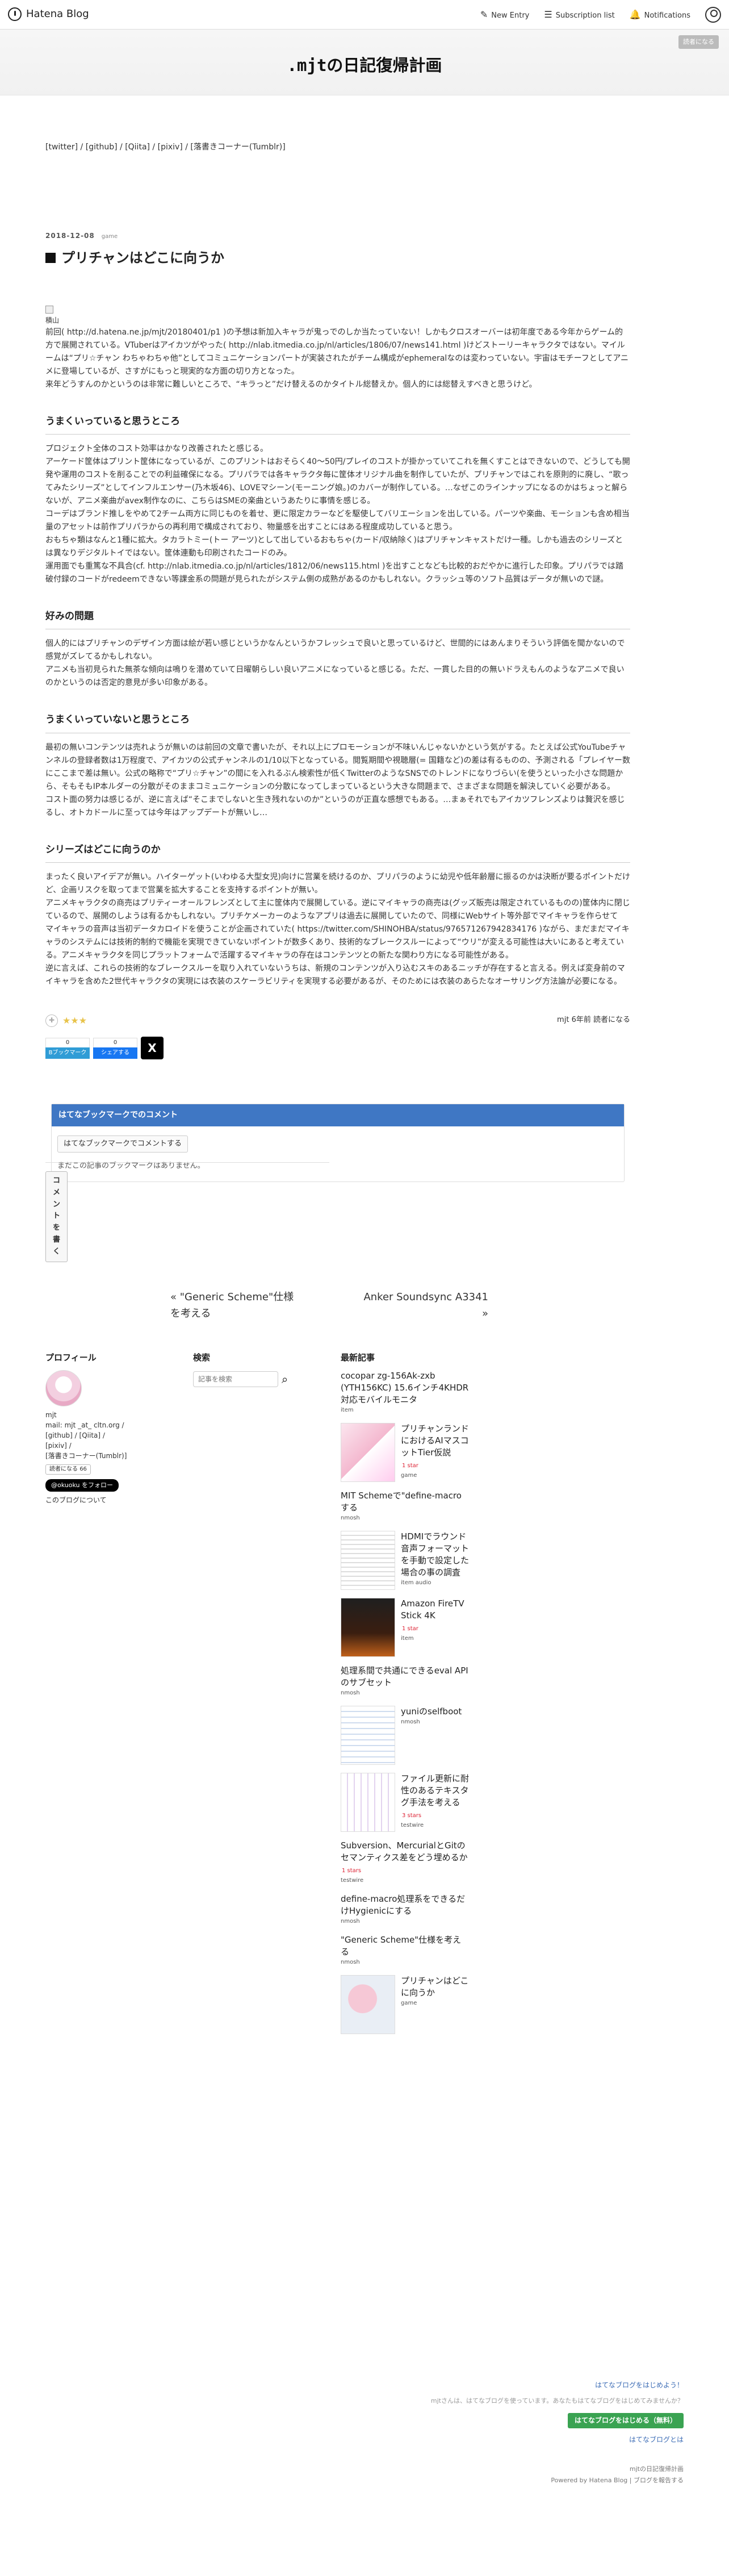 Image resolution: width=729 pixels, height=2576 pixels. What do you see at coordinates (236, 1305) in the screenshot?
I see `prev-entry-link: « "Generic Scheme"仕様を考える` at bounding box center [236, 1305].